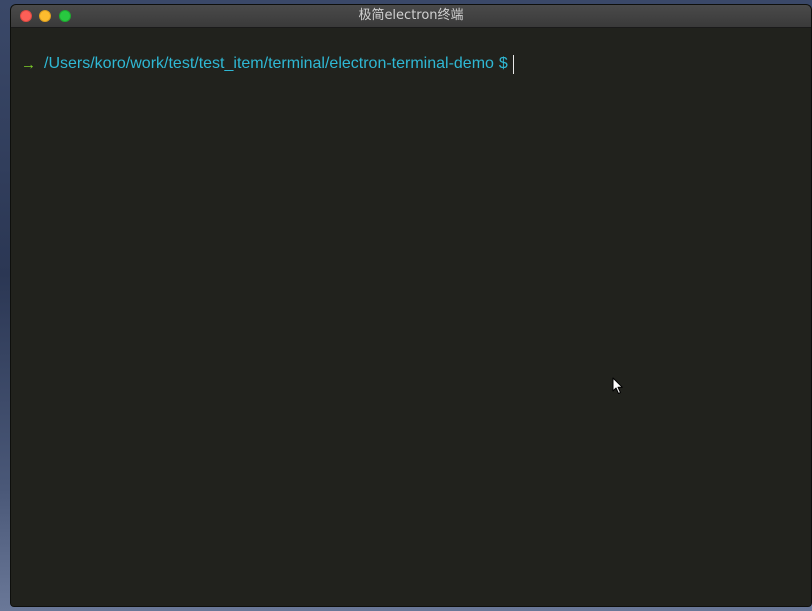 This screenshot has height=611, width=812. I want to click on mouse-pointer-icon, so click(617, 385).